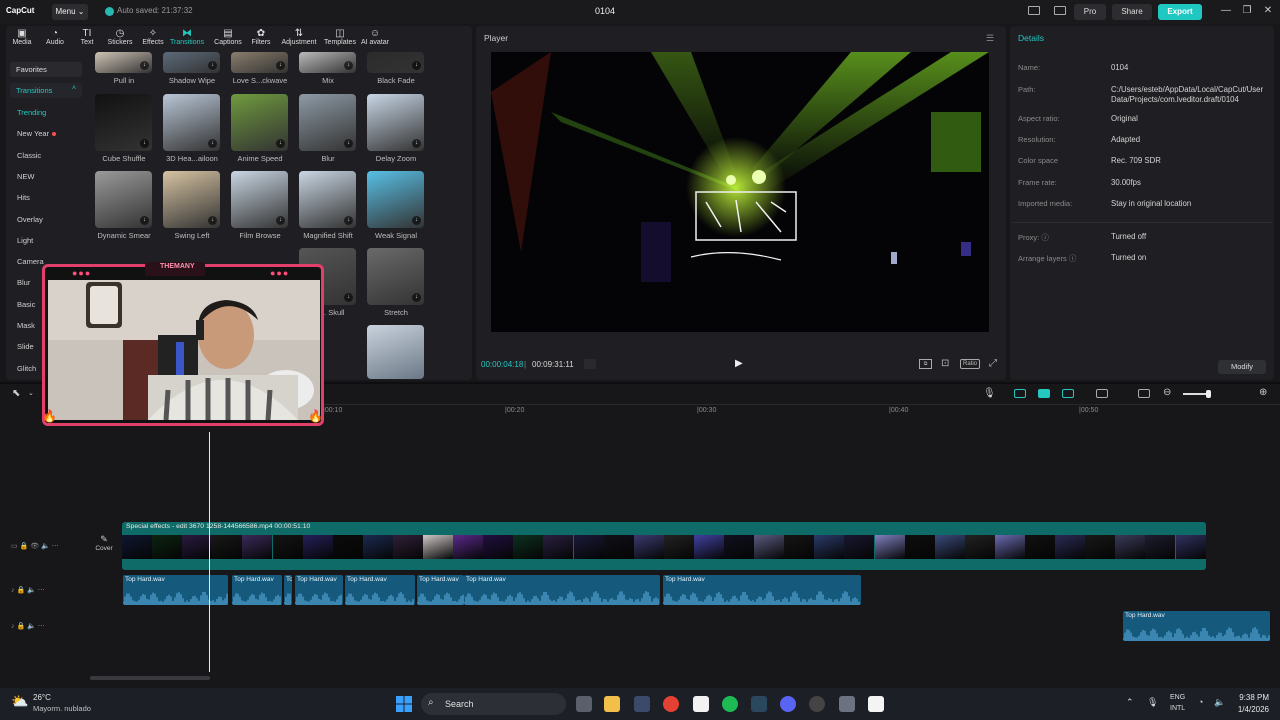  I want to click on chevron-down-icon: ⌄, so click(31, 393).